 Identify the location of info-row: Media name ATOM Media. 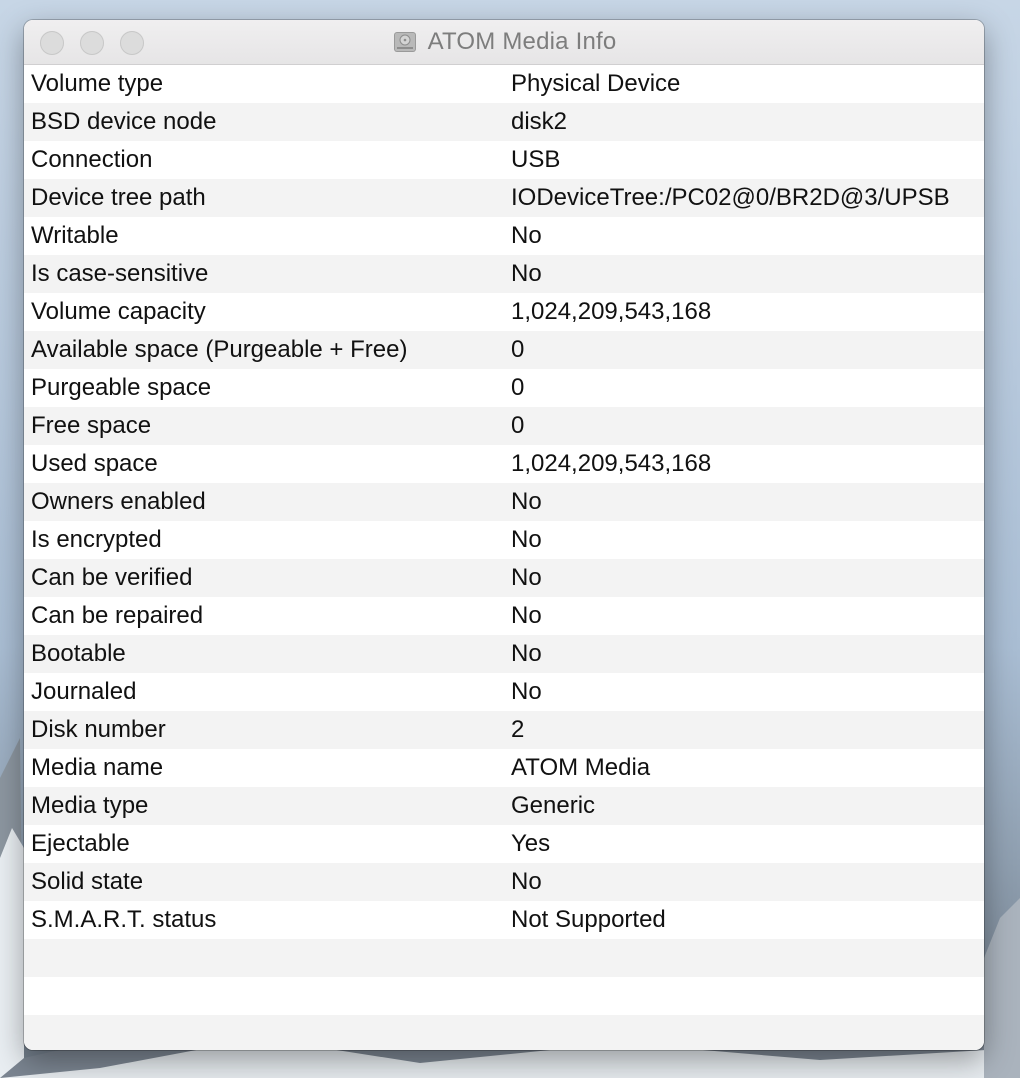
(504, 768).